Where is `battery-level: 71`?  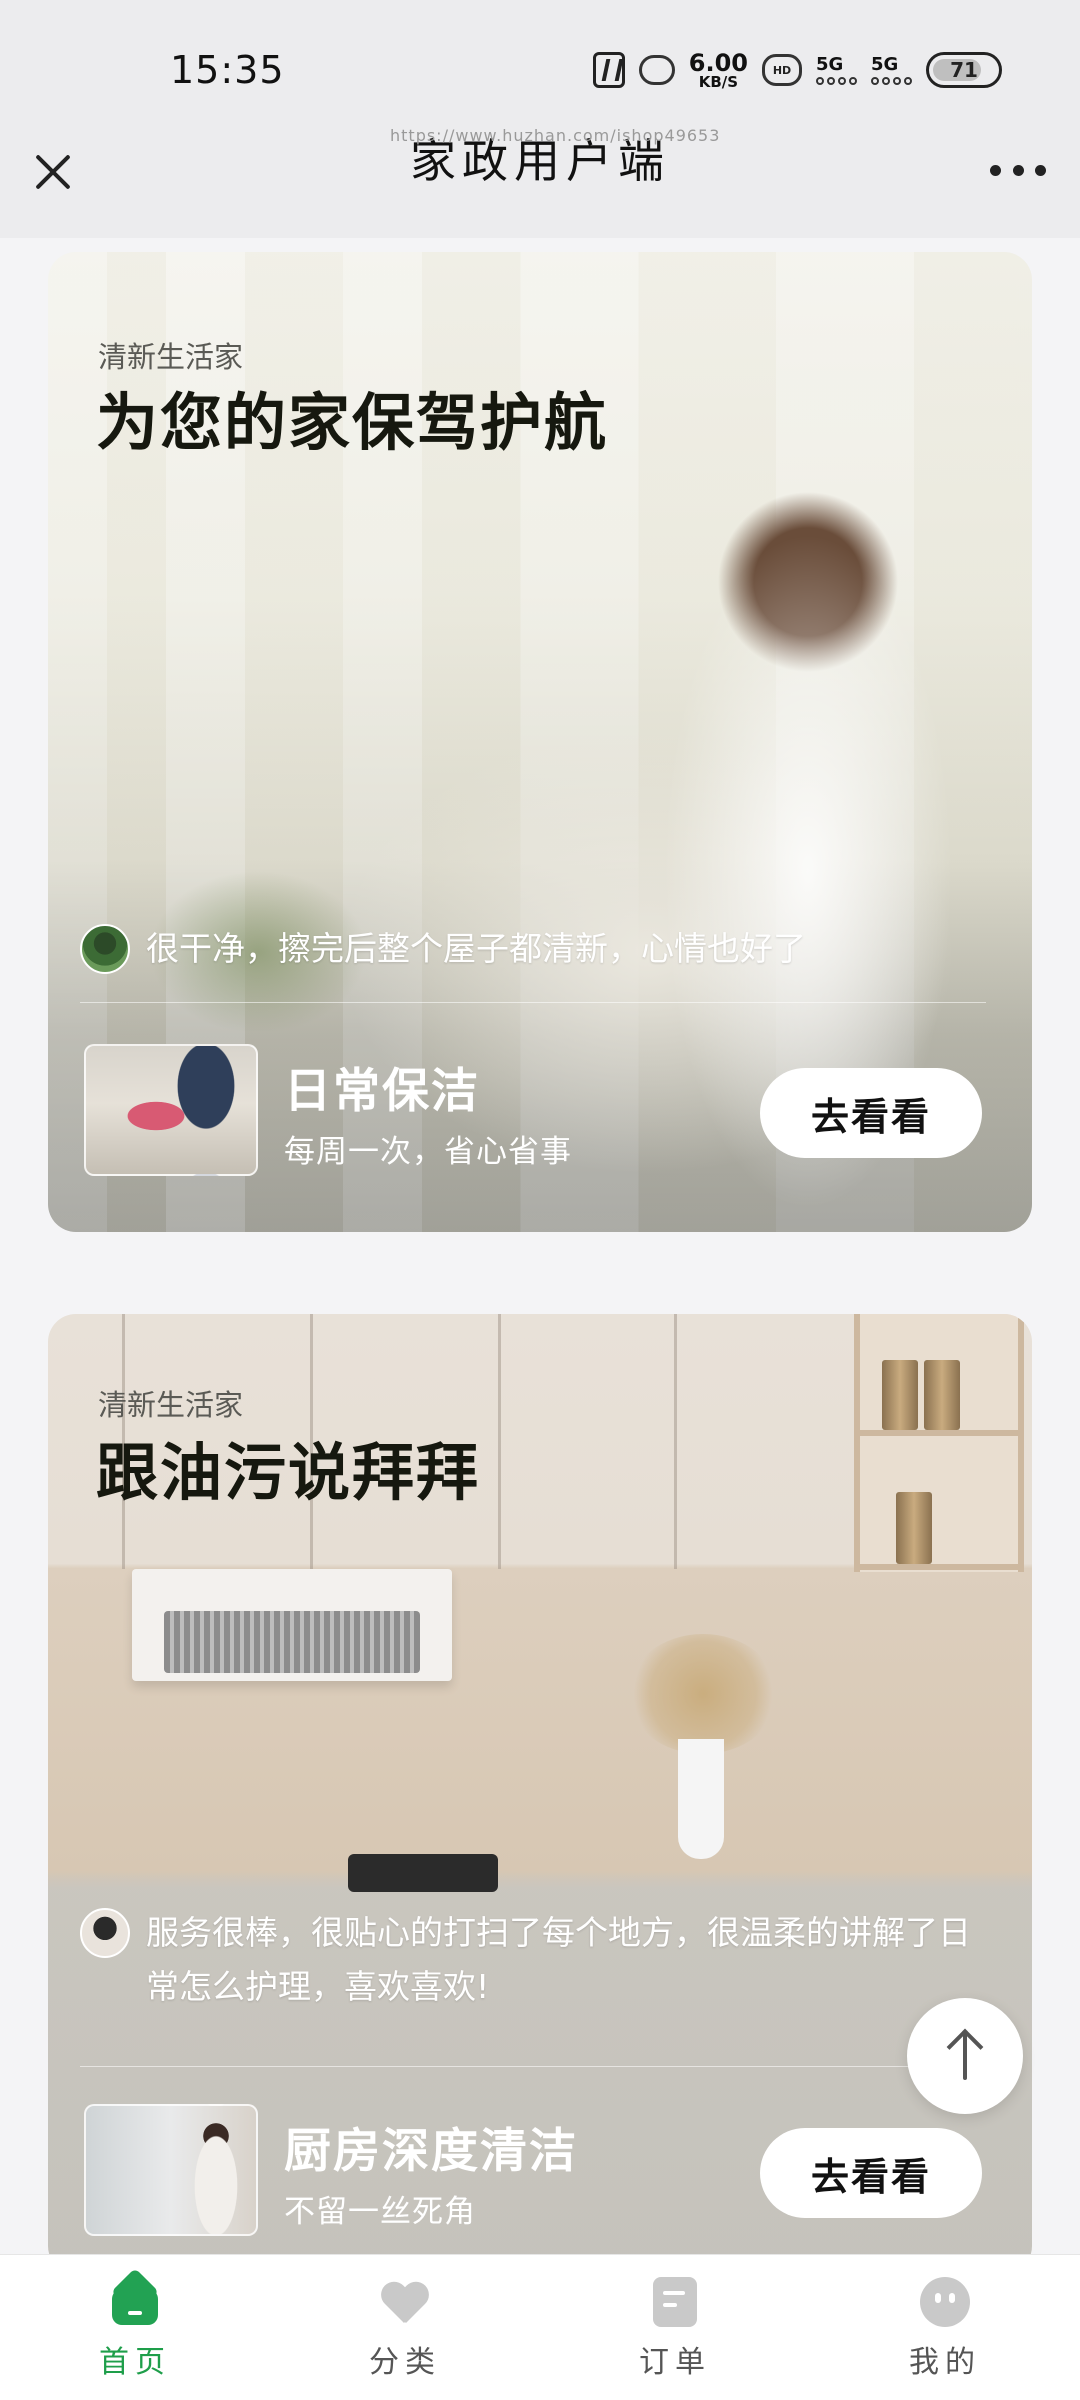 battery-level: 71 is located at coordinates (964, 70).